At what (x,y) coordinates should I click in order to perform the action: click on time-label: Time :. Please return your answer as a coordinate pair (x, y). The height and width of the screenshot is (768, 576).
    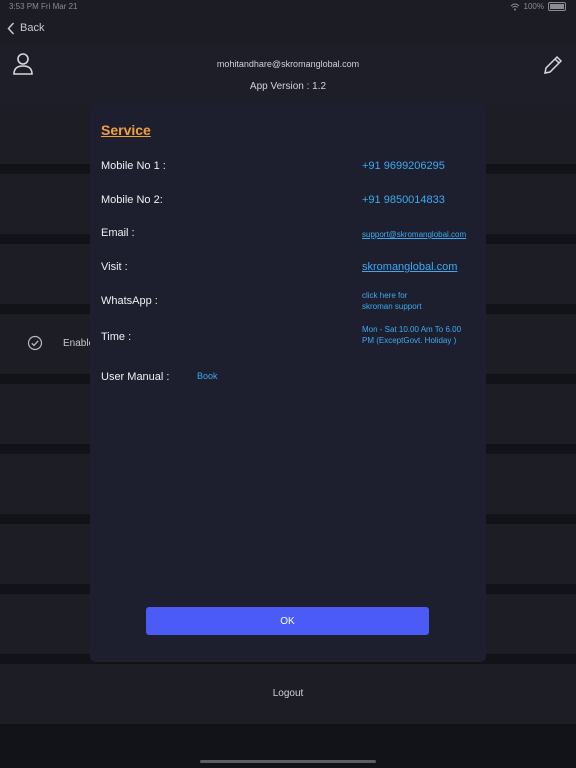
    Looking at the image, I should click on (116, 337).